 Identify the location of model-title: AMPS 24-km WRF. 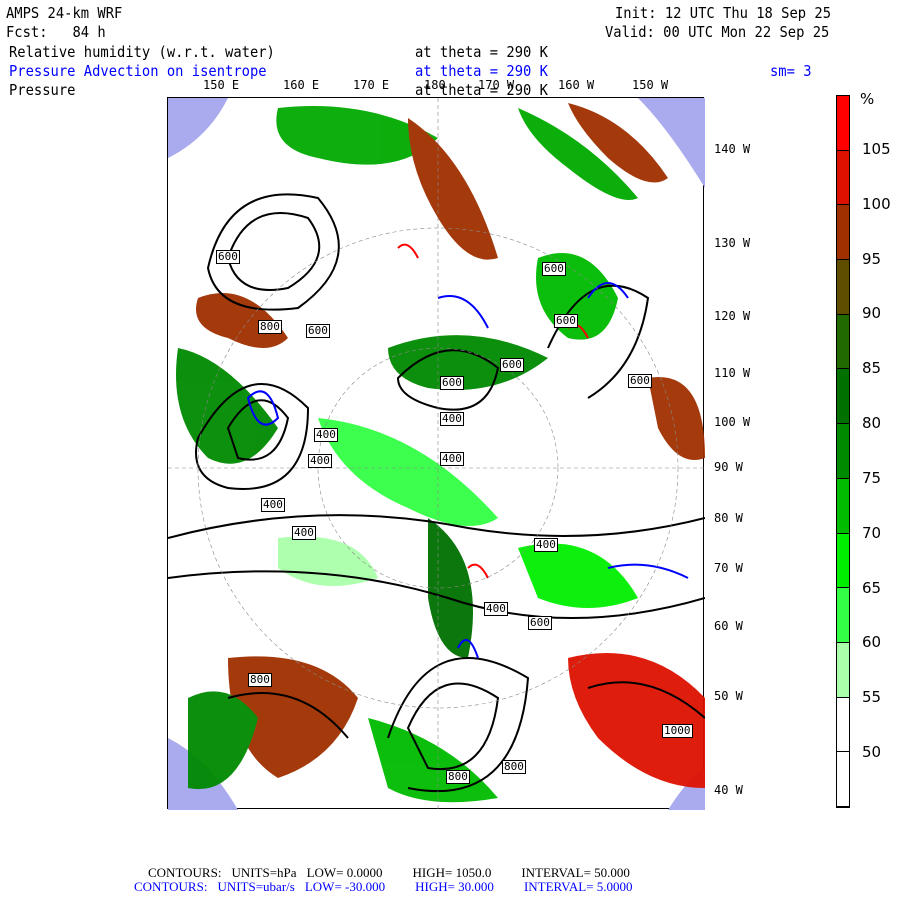
(64, 13).